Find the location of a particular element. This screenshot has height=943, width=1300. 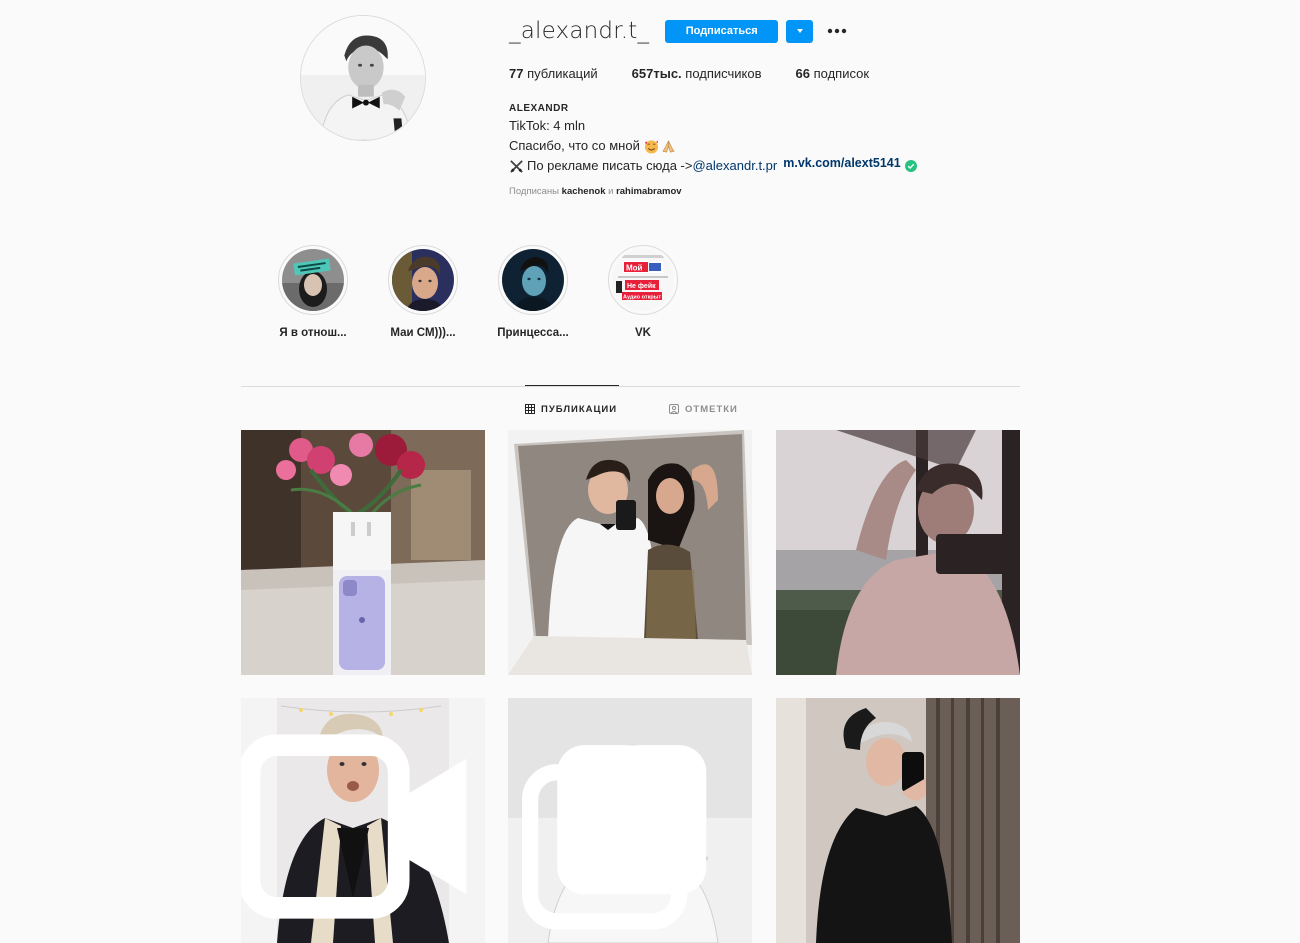

crossed-swords-icon is located at coordinates (516, 166).